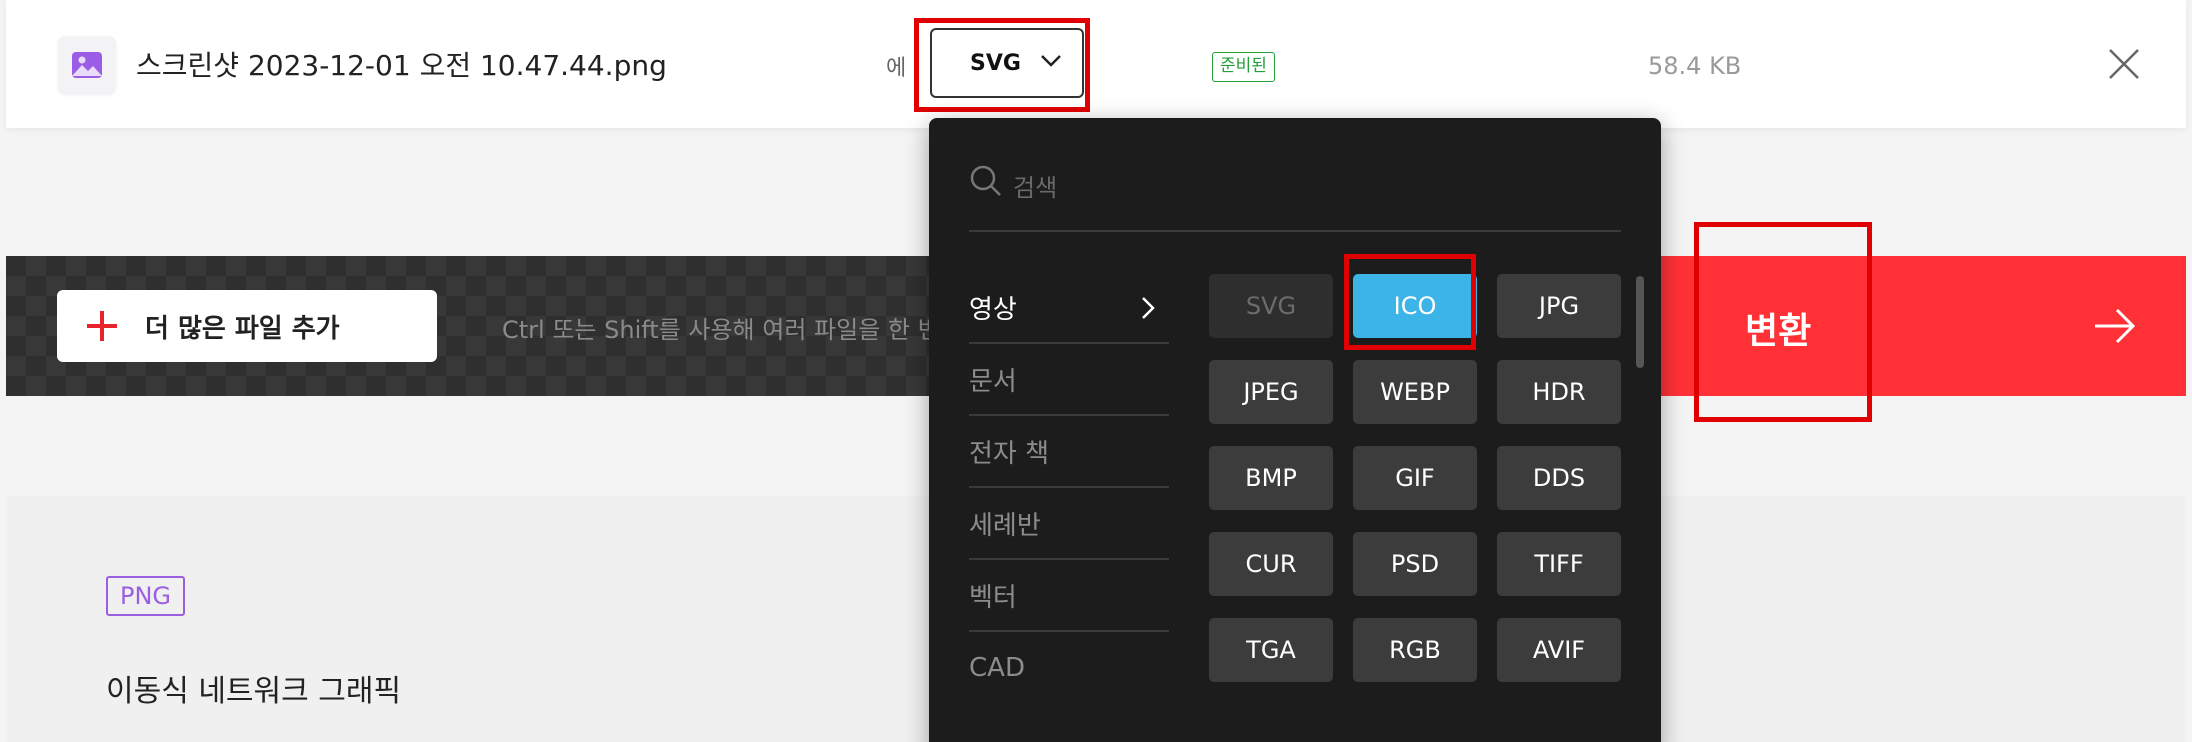 The height and width of the screenshot is (742, 2192). What do you see at coordinates (1415, 650) in the screenshot?
I see `format-option-rgb: RGB` at bounding box center [1415, 650].